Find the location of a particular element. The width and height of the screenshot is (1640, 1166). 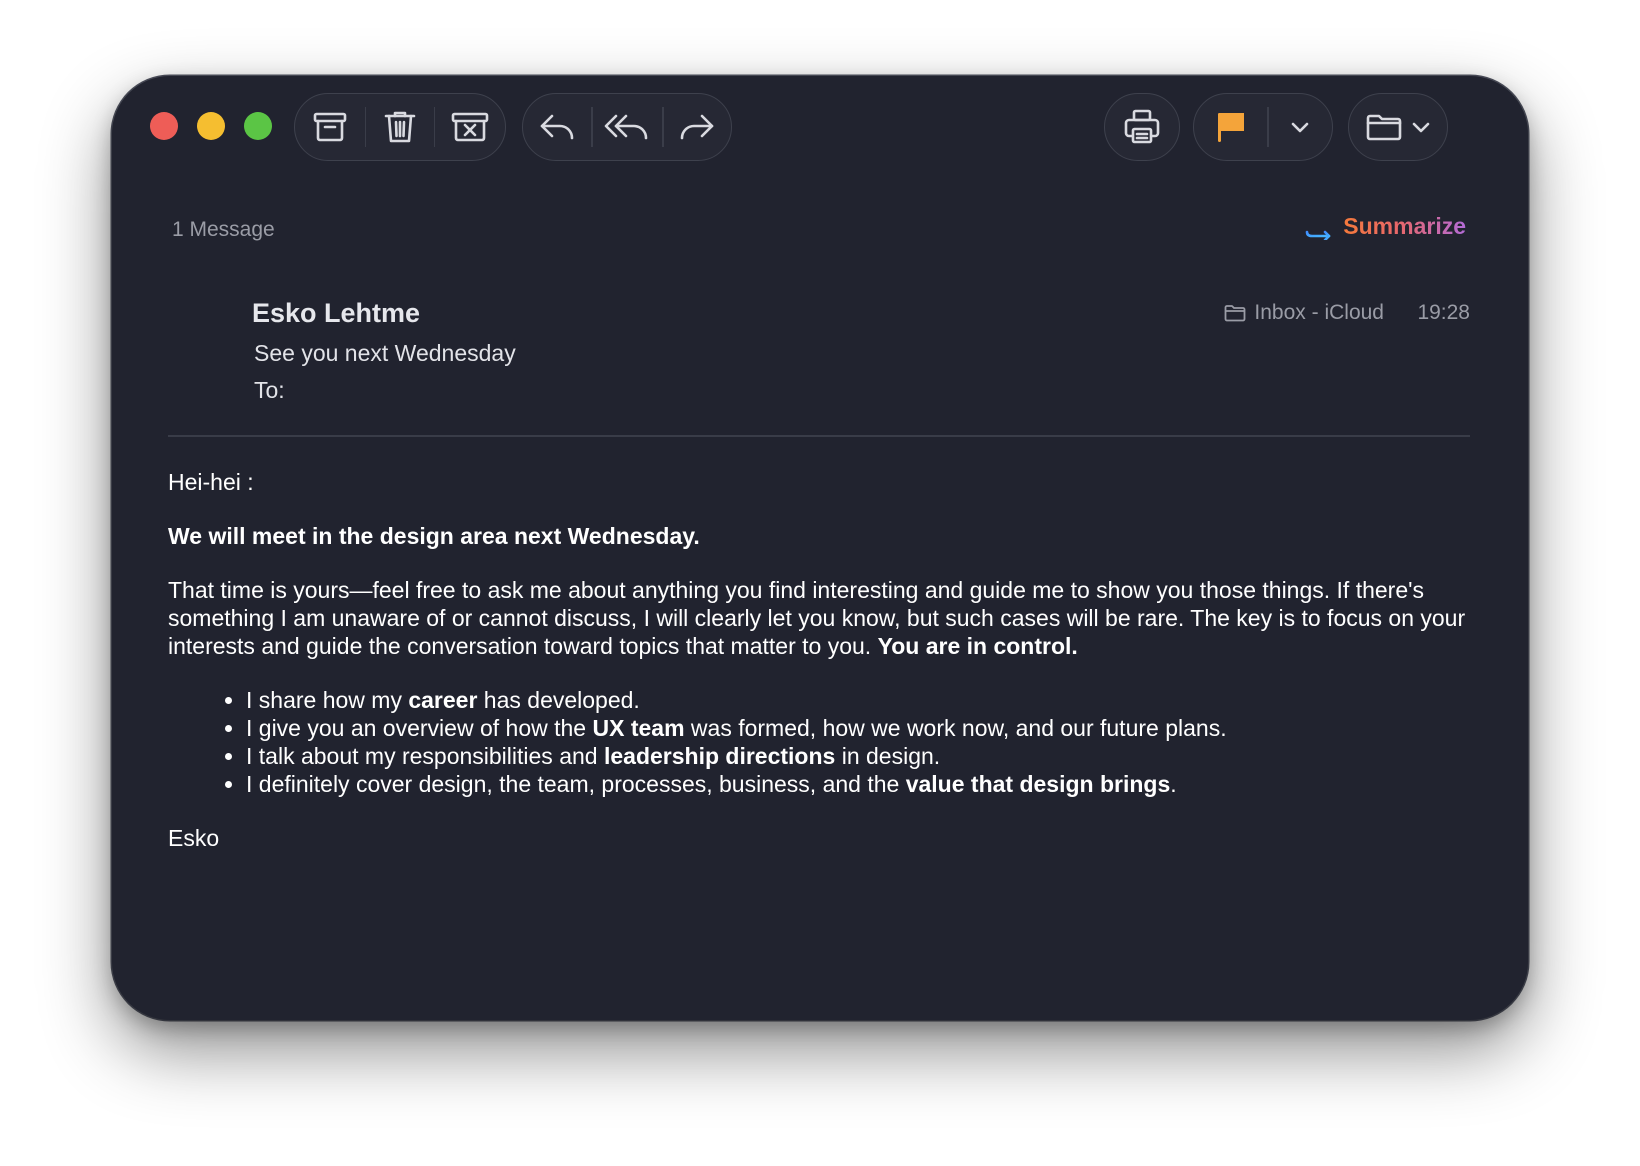

paragraph-bold: You are in control. is located at coordinates (977, 646).